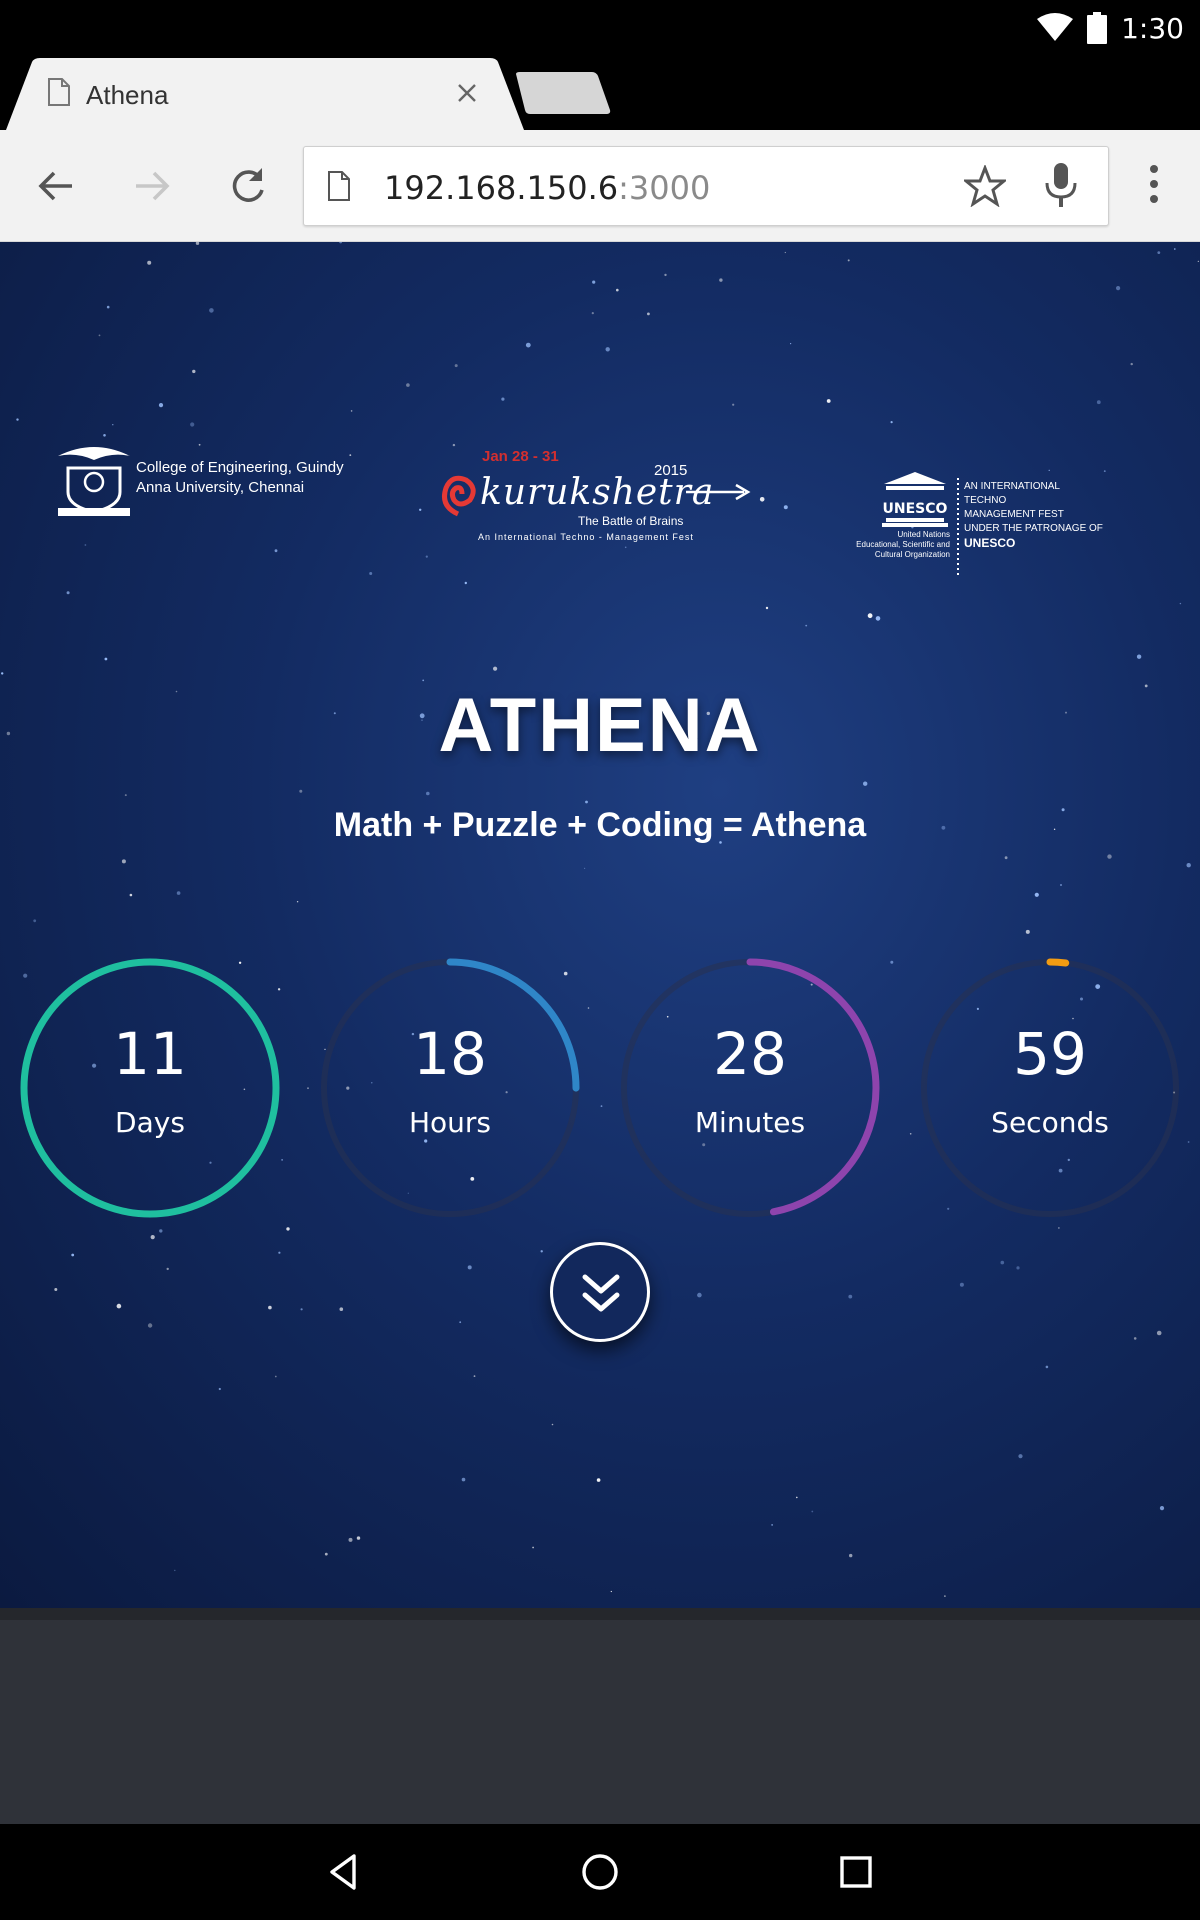 Image resolution: width=1200 pixels, height=1920 pixels. I want to click on hours-ring, so click(450, 1088).